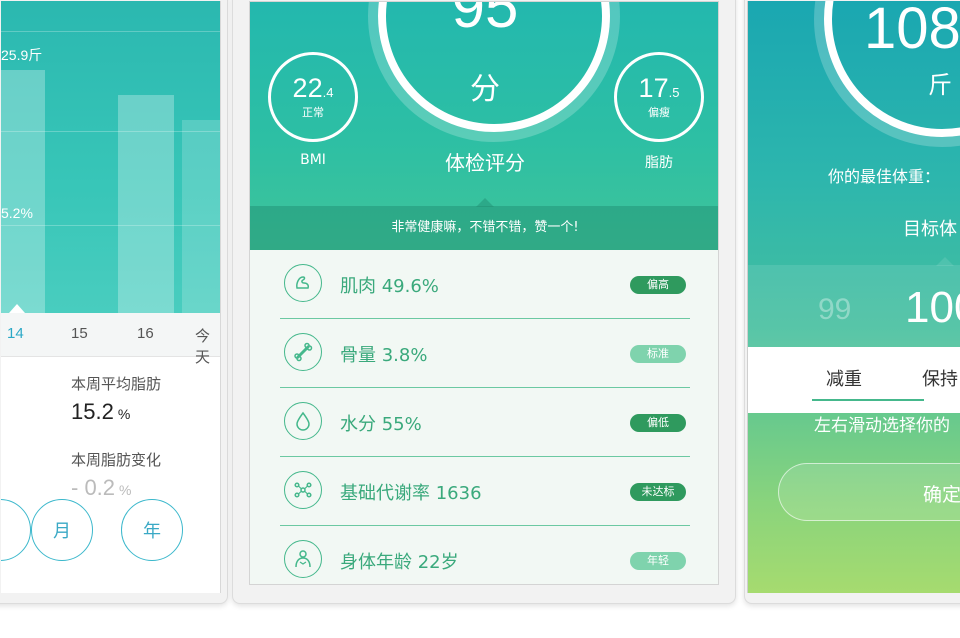 The width and height of the screenshot is (960, 638). Describe the element at coordinates (15, 333) in the screenshot. I see `day-tab-active: 14` at that location.